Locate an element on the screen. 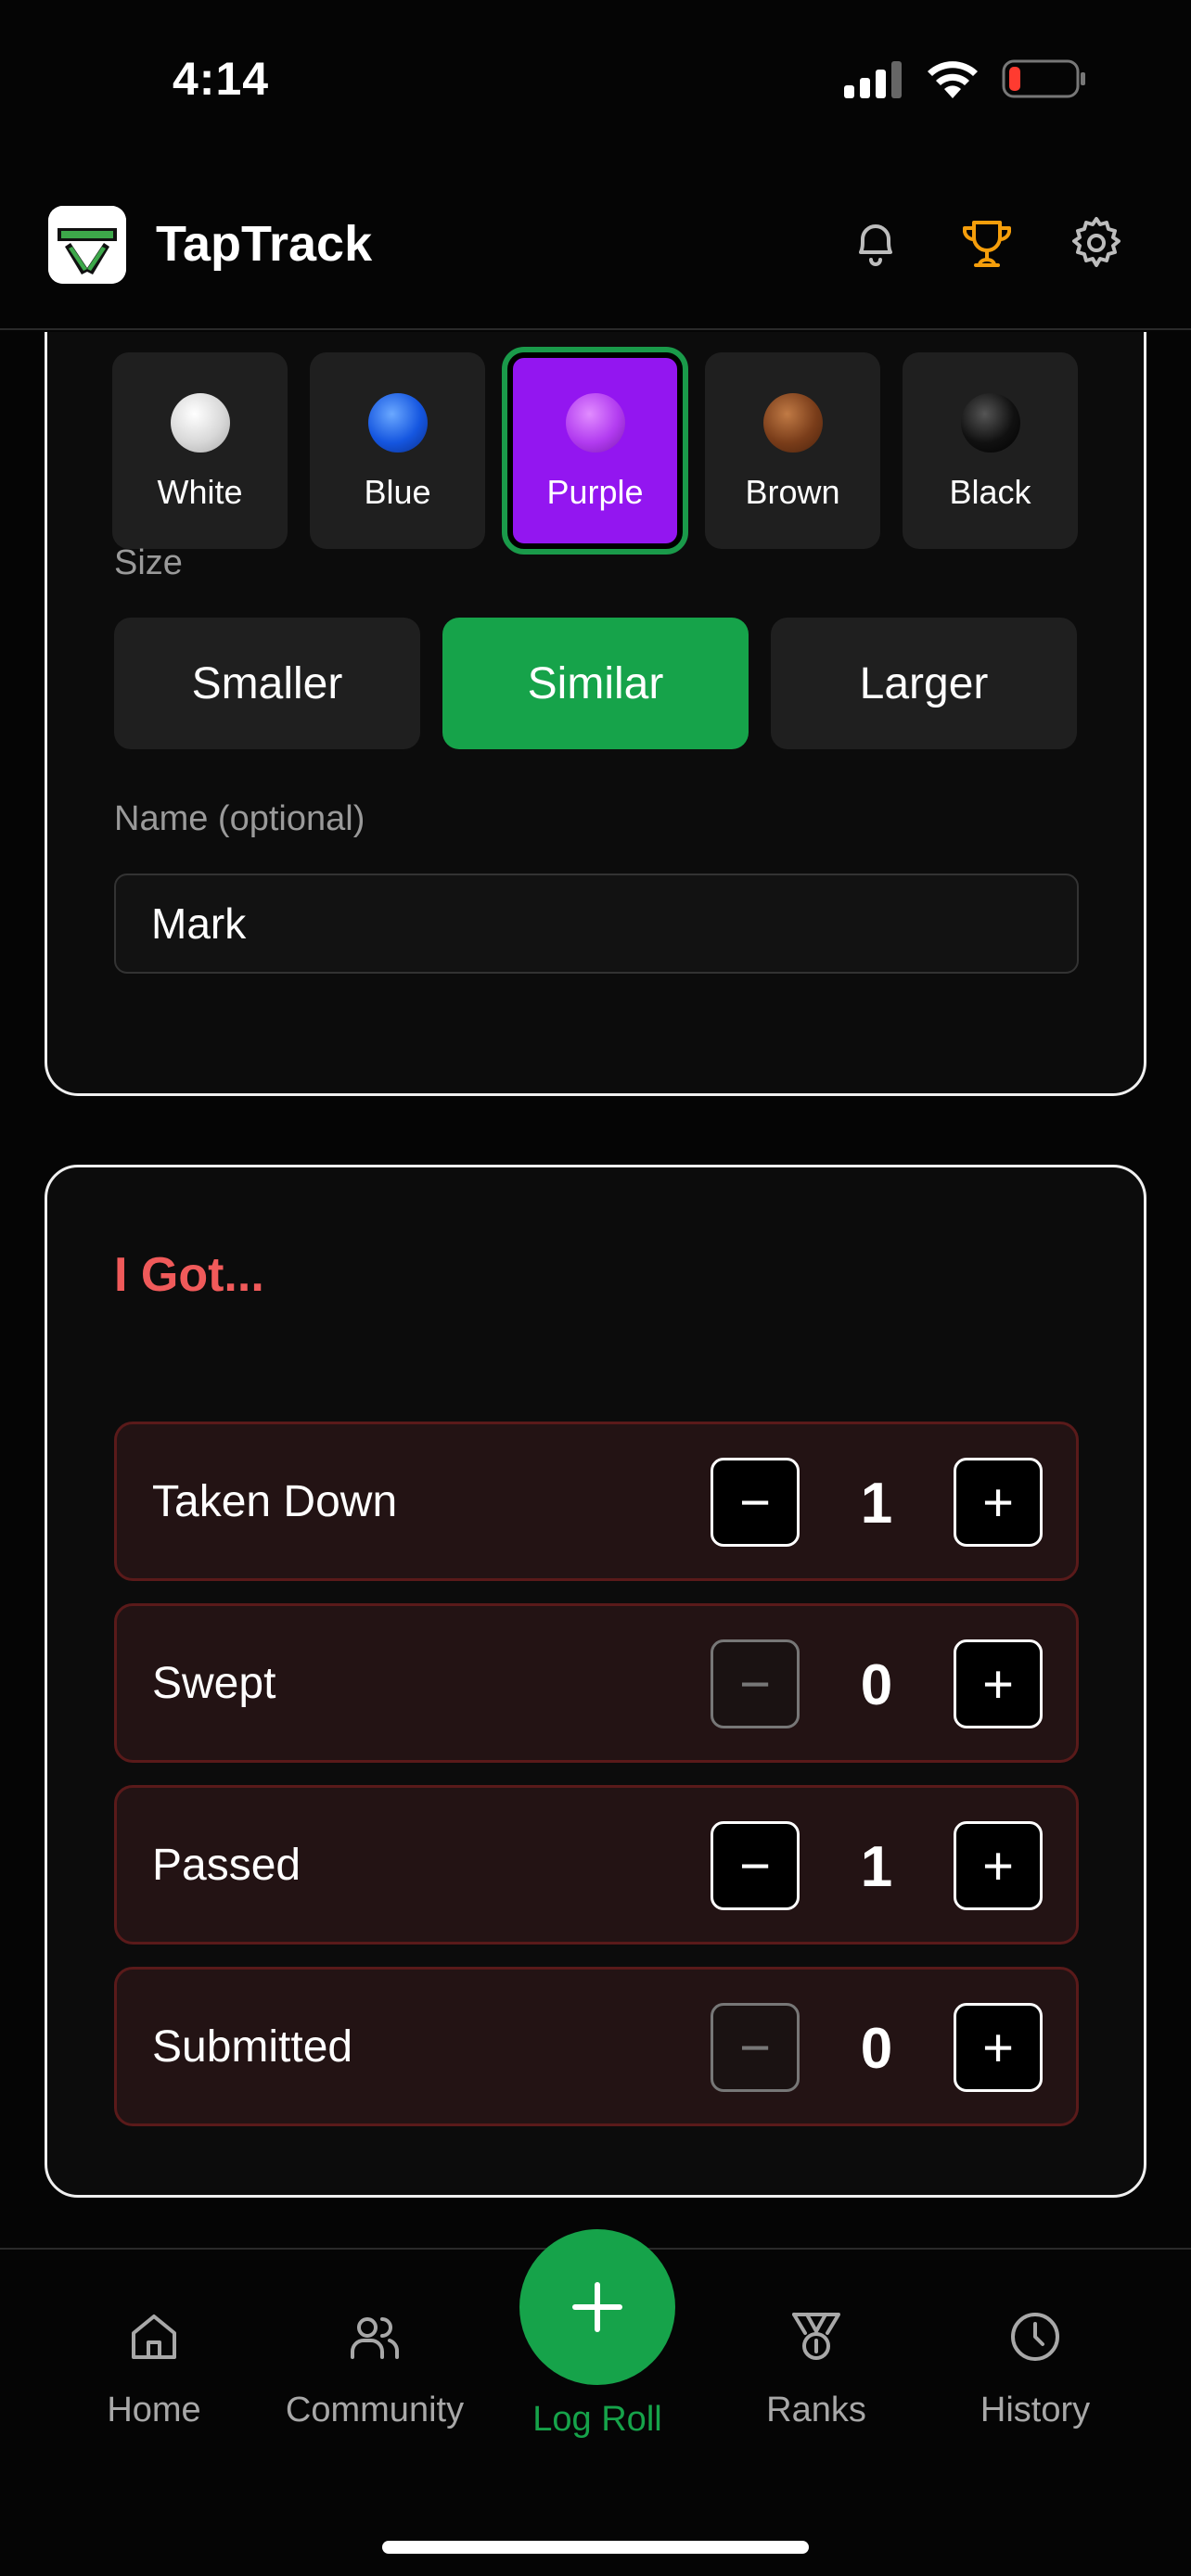 The image size is (1191, 2576). counter-row-swept: Swept − 0 + is located at coordinates (597, 1683).